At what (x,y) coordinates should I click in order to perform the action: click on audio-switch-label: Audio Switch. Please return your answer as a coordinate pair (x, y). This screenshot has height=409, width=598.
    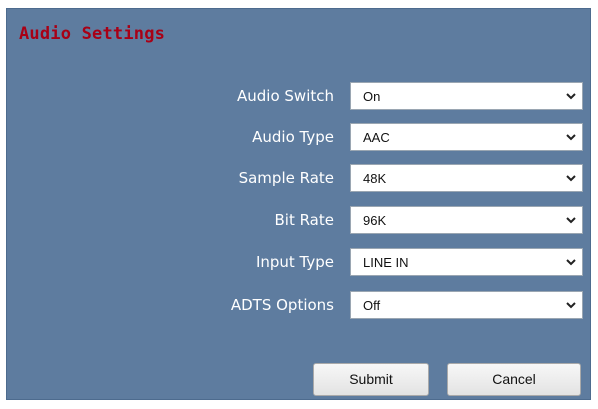
    Looking at the image, I should click on (285, 96).